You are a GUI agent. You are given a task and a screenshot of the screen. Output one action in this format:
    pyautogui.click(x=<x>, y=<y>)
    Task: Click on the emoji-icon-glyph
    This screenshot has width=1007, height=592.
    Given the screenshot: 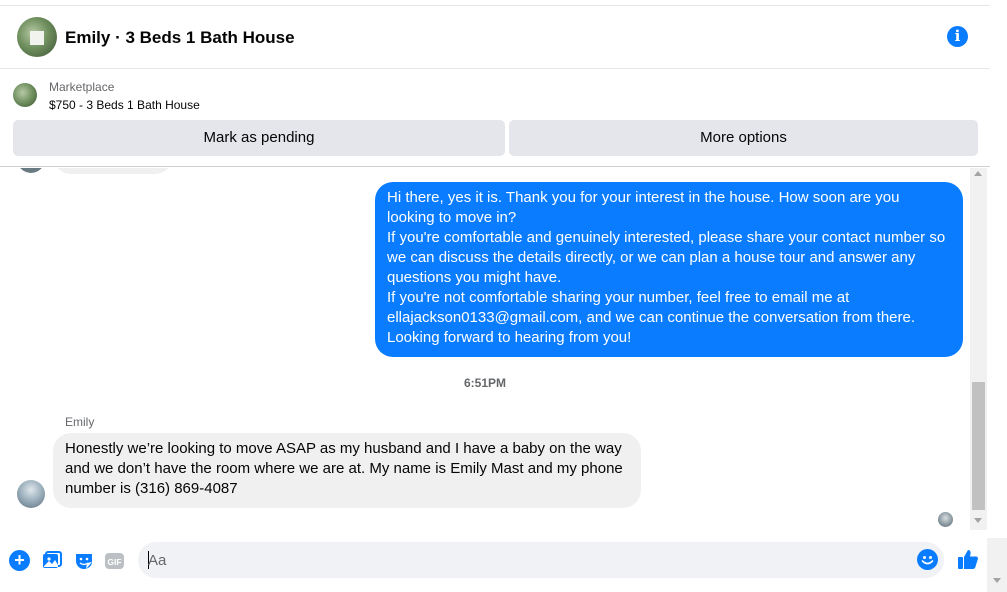 What is the action you would take?
    pyautogui.click(x=927, y=560)
    